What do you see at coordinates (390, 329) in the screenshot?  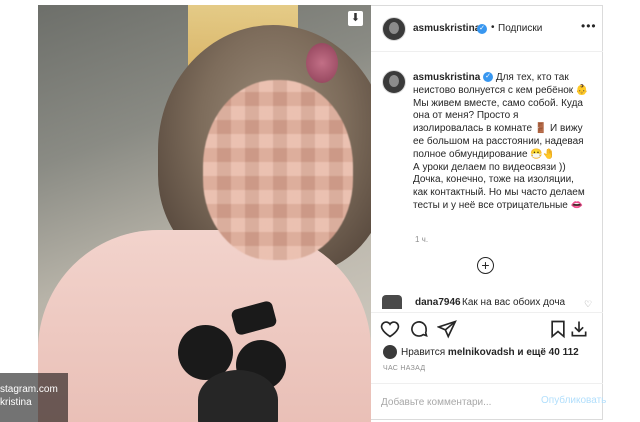 I see `heart-icon` at bounding box center [390, 329].